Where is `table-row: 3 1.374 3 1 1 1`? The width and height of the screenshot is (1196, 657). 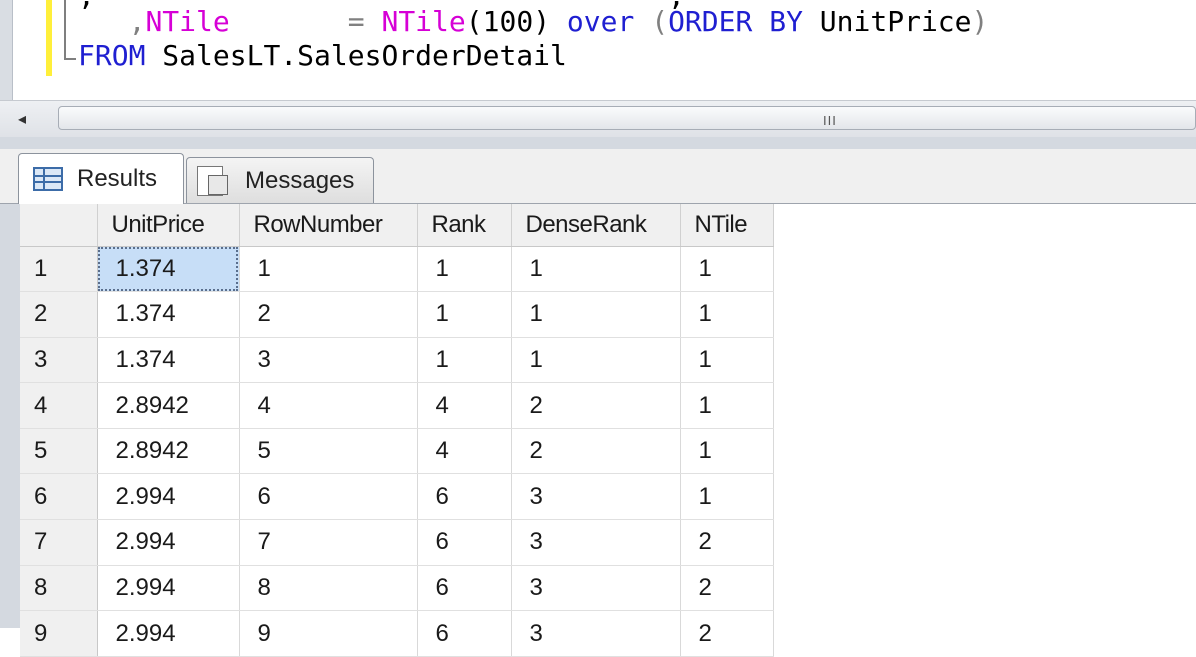 table-row: 3 1.374 3 1 1 1 is located at coordinates (397, 360).